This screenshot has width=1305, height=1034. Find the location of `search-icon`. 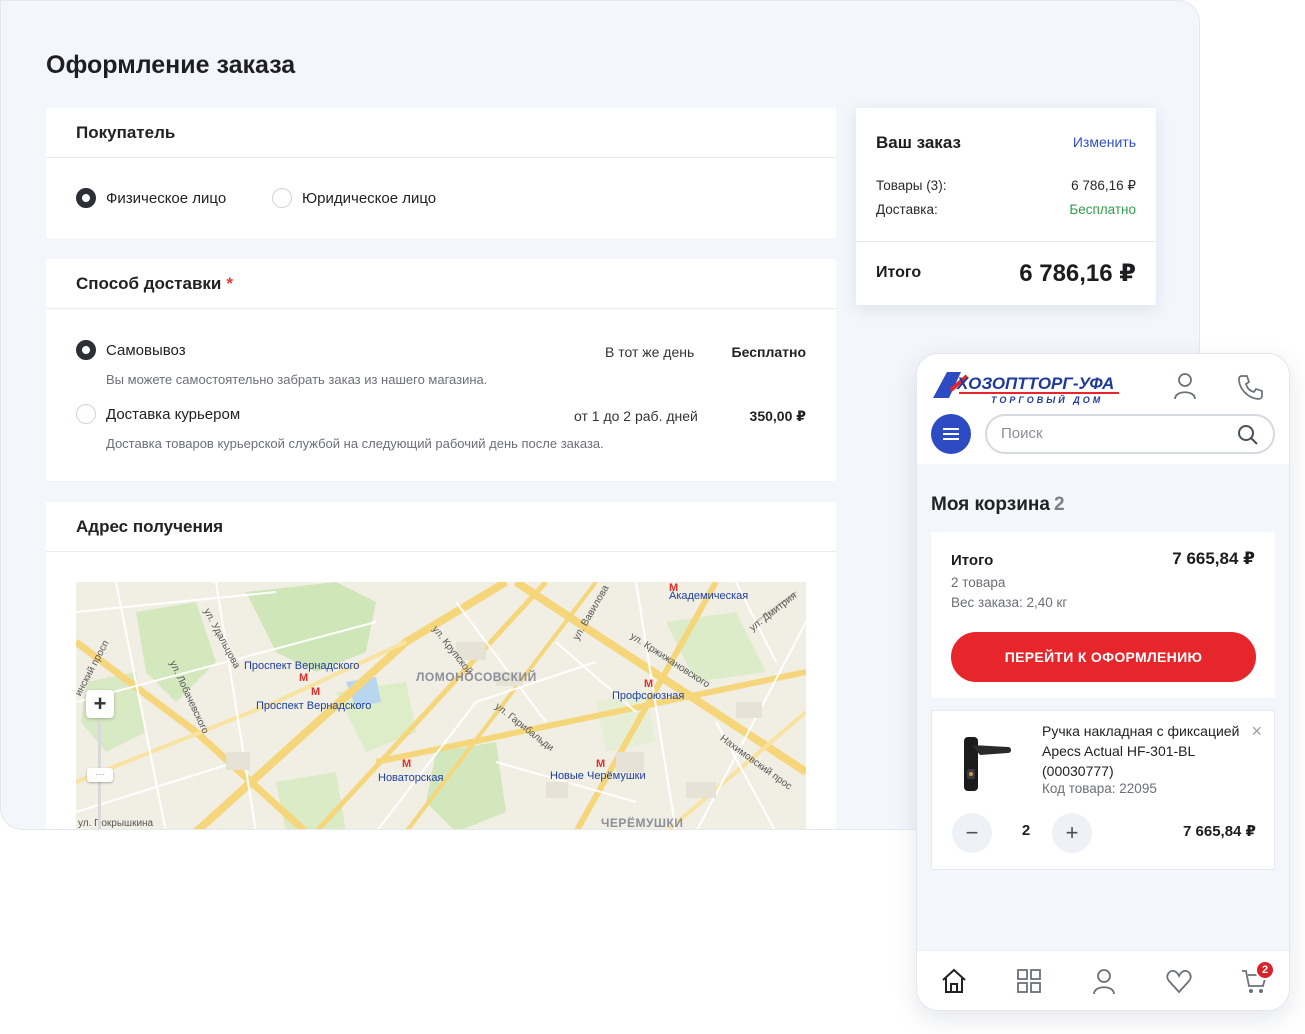

search-icon is located at coordinates (1248, 435).